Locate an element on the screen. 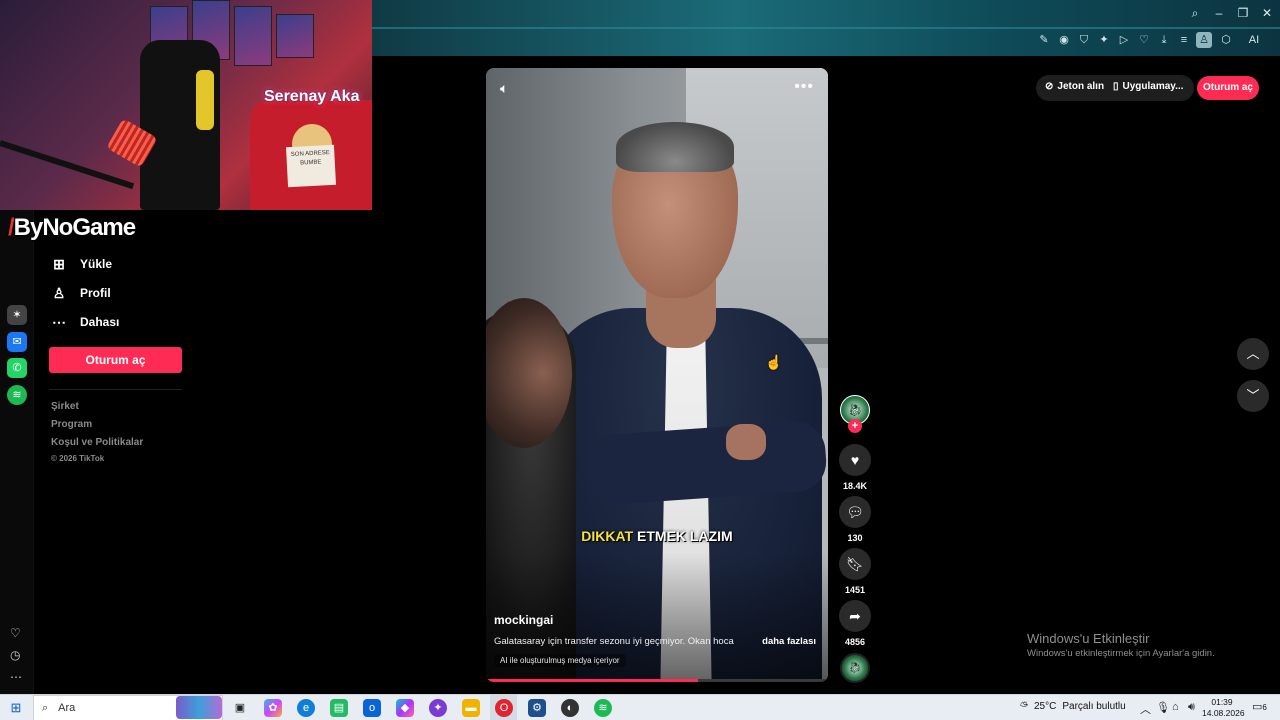  more-options-icon: ••• is located at coordinates (804, 87).